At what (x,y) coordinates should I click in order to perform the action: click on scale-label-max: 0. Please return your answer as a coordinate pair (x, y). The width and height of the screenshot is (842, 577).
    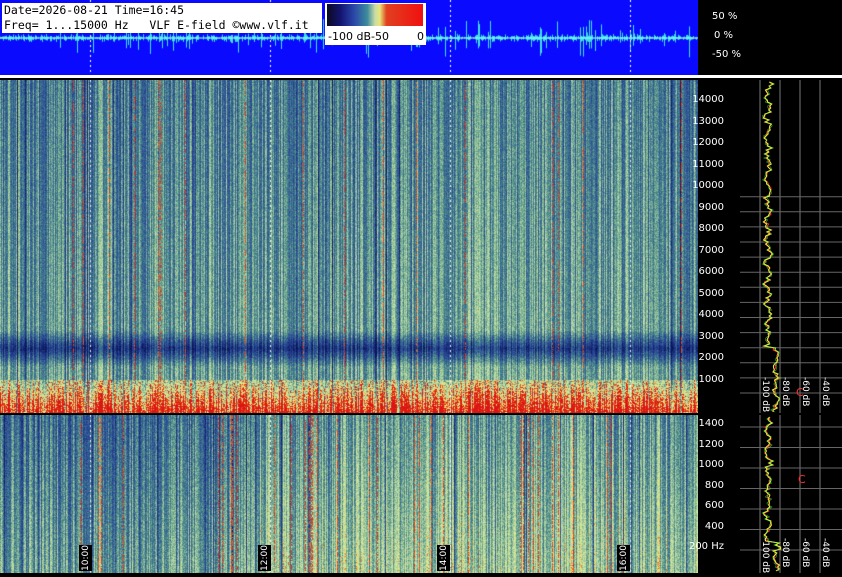
    Looking at the image, I should click on (420, 36).